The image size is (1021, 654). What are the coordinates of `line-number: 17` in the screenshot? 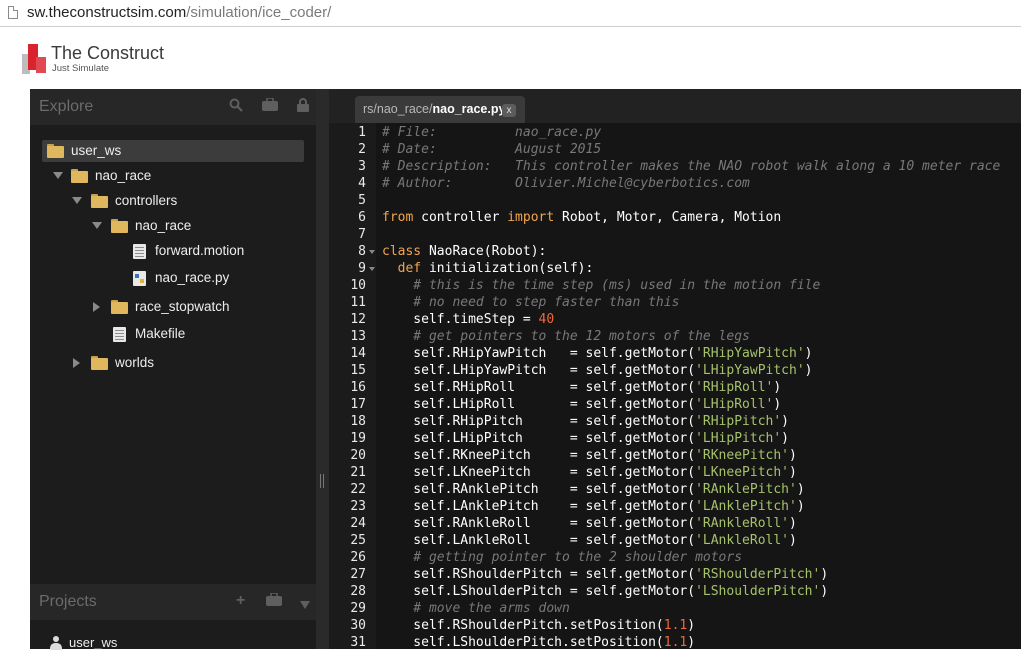 It's located at (358, 404).